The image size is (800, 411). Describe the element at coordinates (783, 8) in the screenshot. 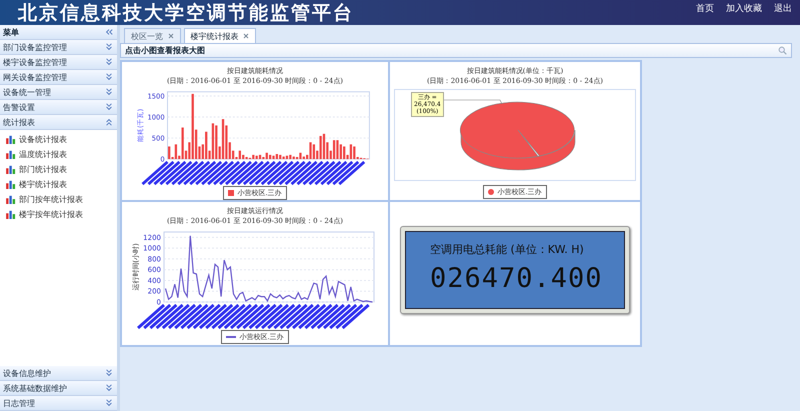

I see `header-link: 退出` at that location.